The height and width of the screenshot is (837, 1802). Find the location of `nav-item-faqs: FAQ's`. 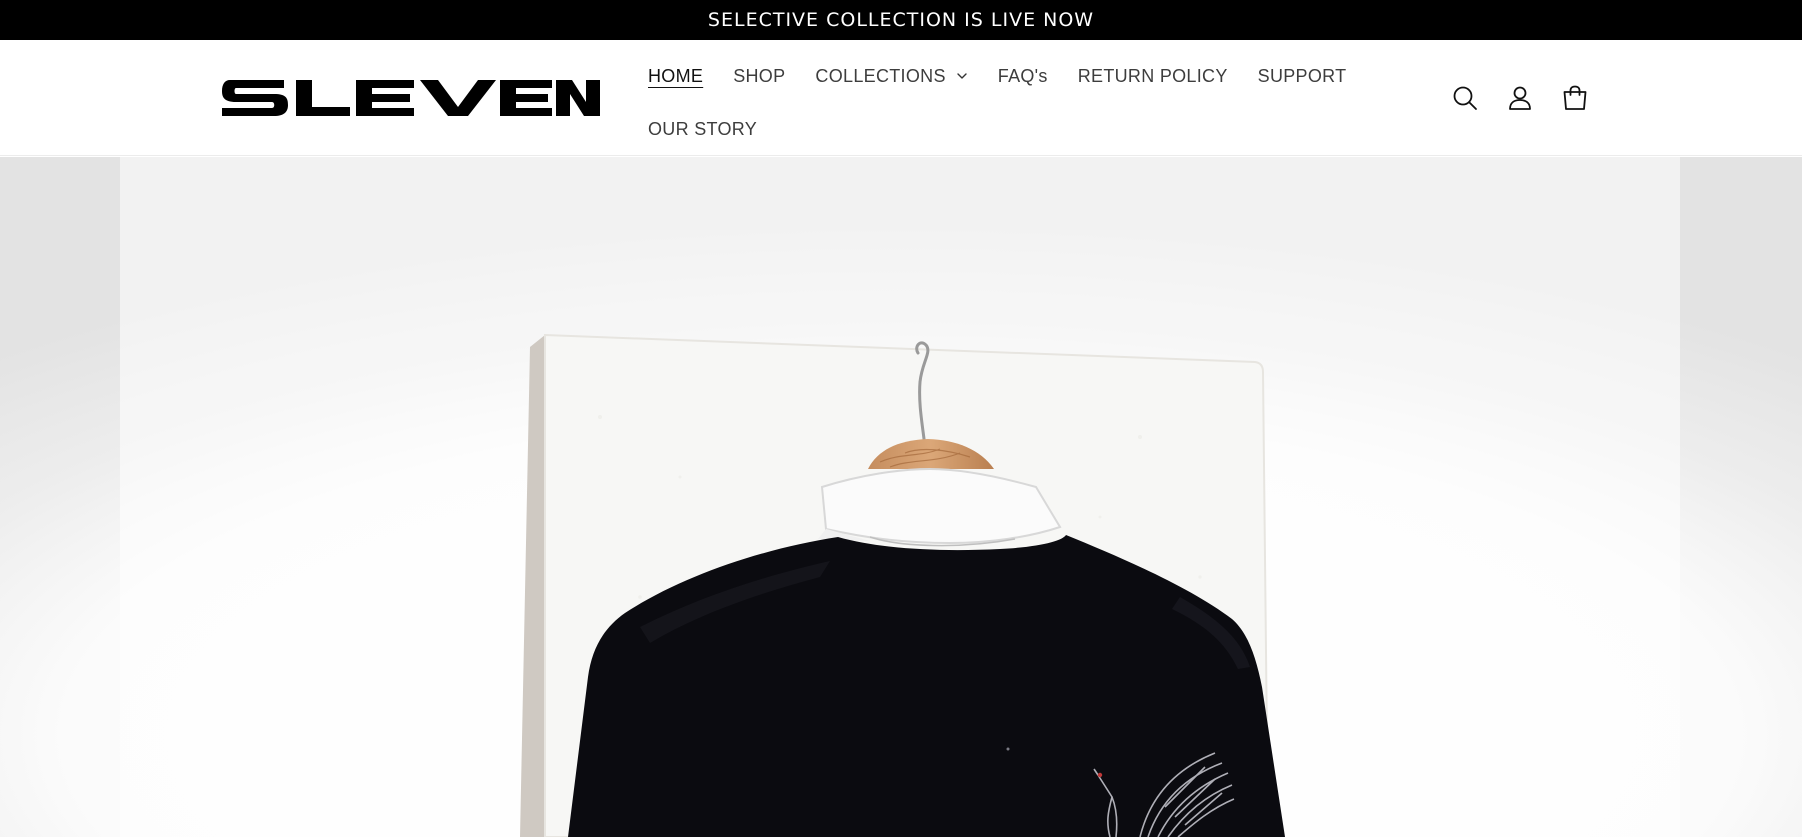

nav-item-faqs: FAQ's is located at coordinates (1023, 76).